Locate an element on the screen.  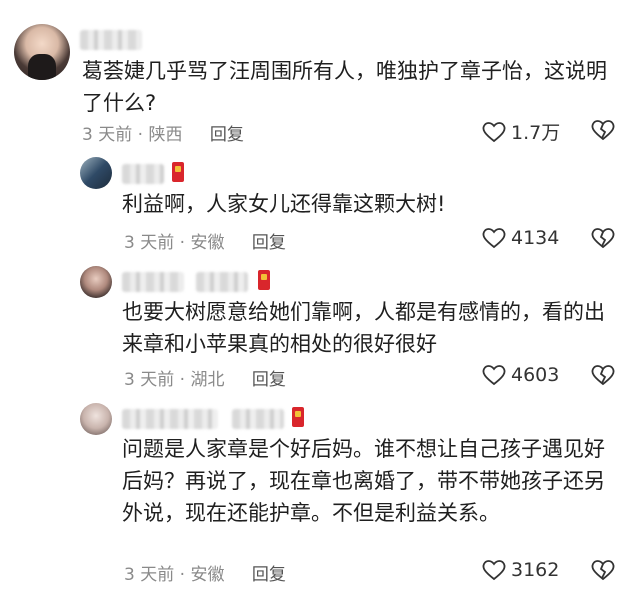
like-button: 3162 is located at coordinates (520, 570).